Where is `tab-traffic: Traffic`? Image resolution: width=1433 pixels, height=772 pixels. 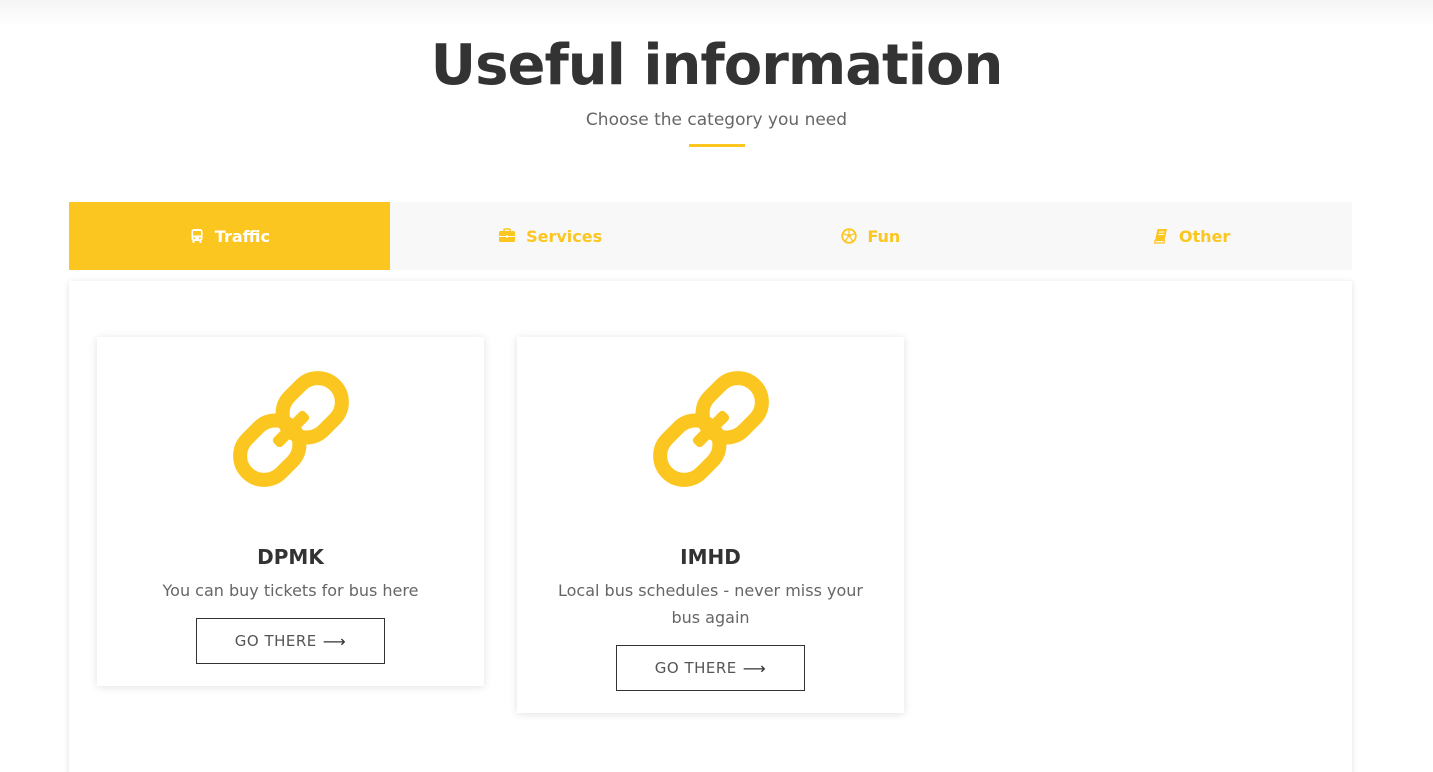
tab-traffic: Traffic is located at coordinates (229, 236).